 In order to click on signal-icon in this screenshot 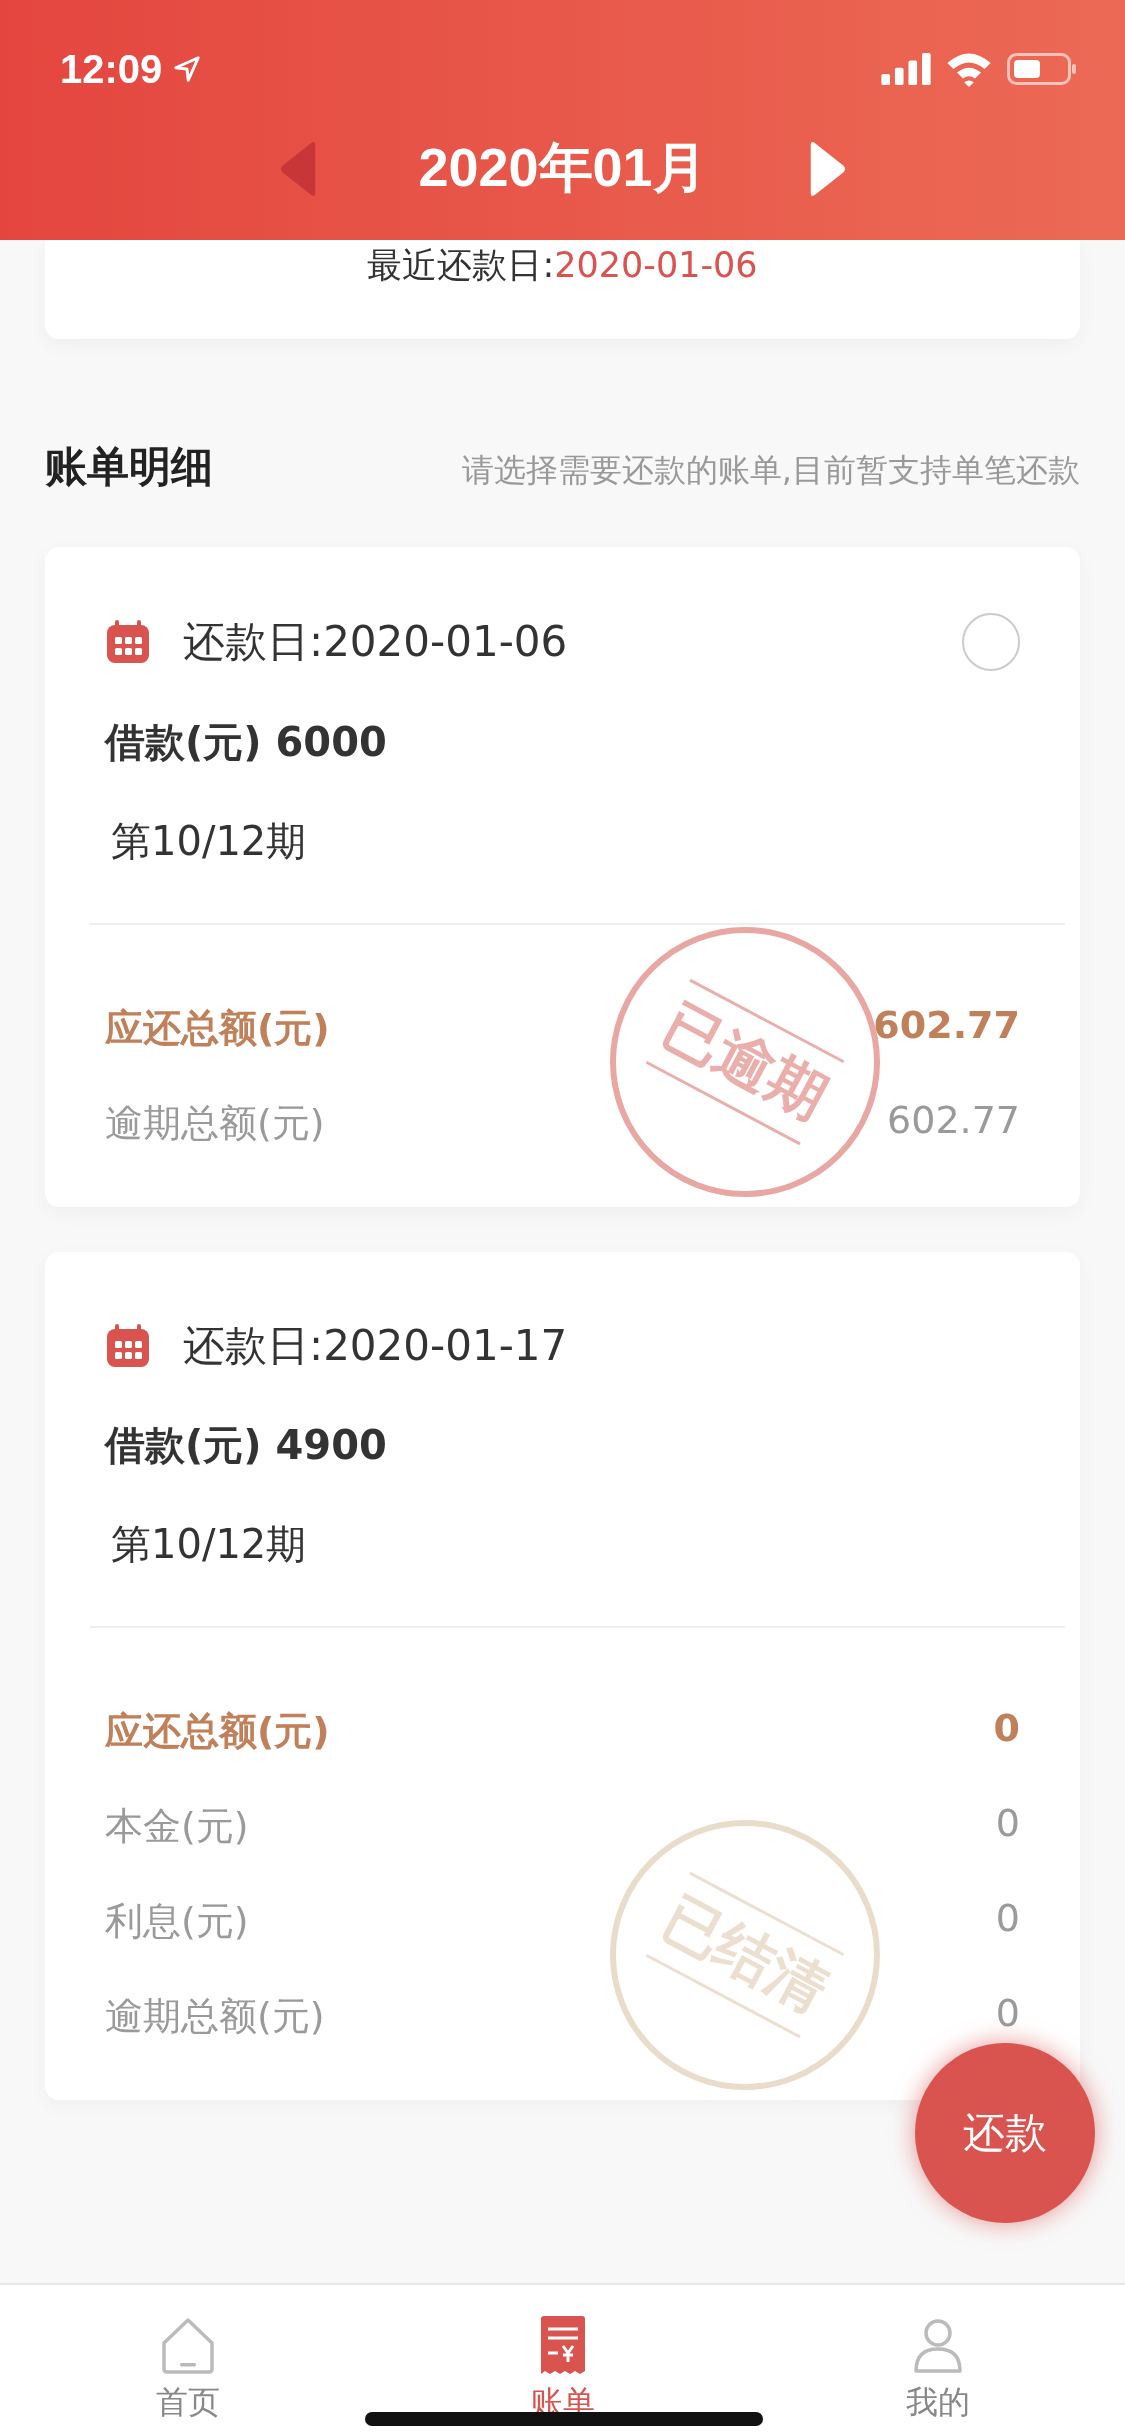, I will do `click(906, 69)`.